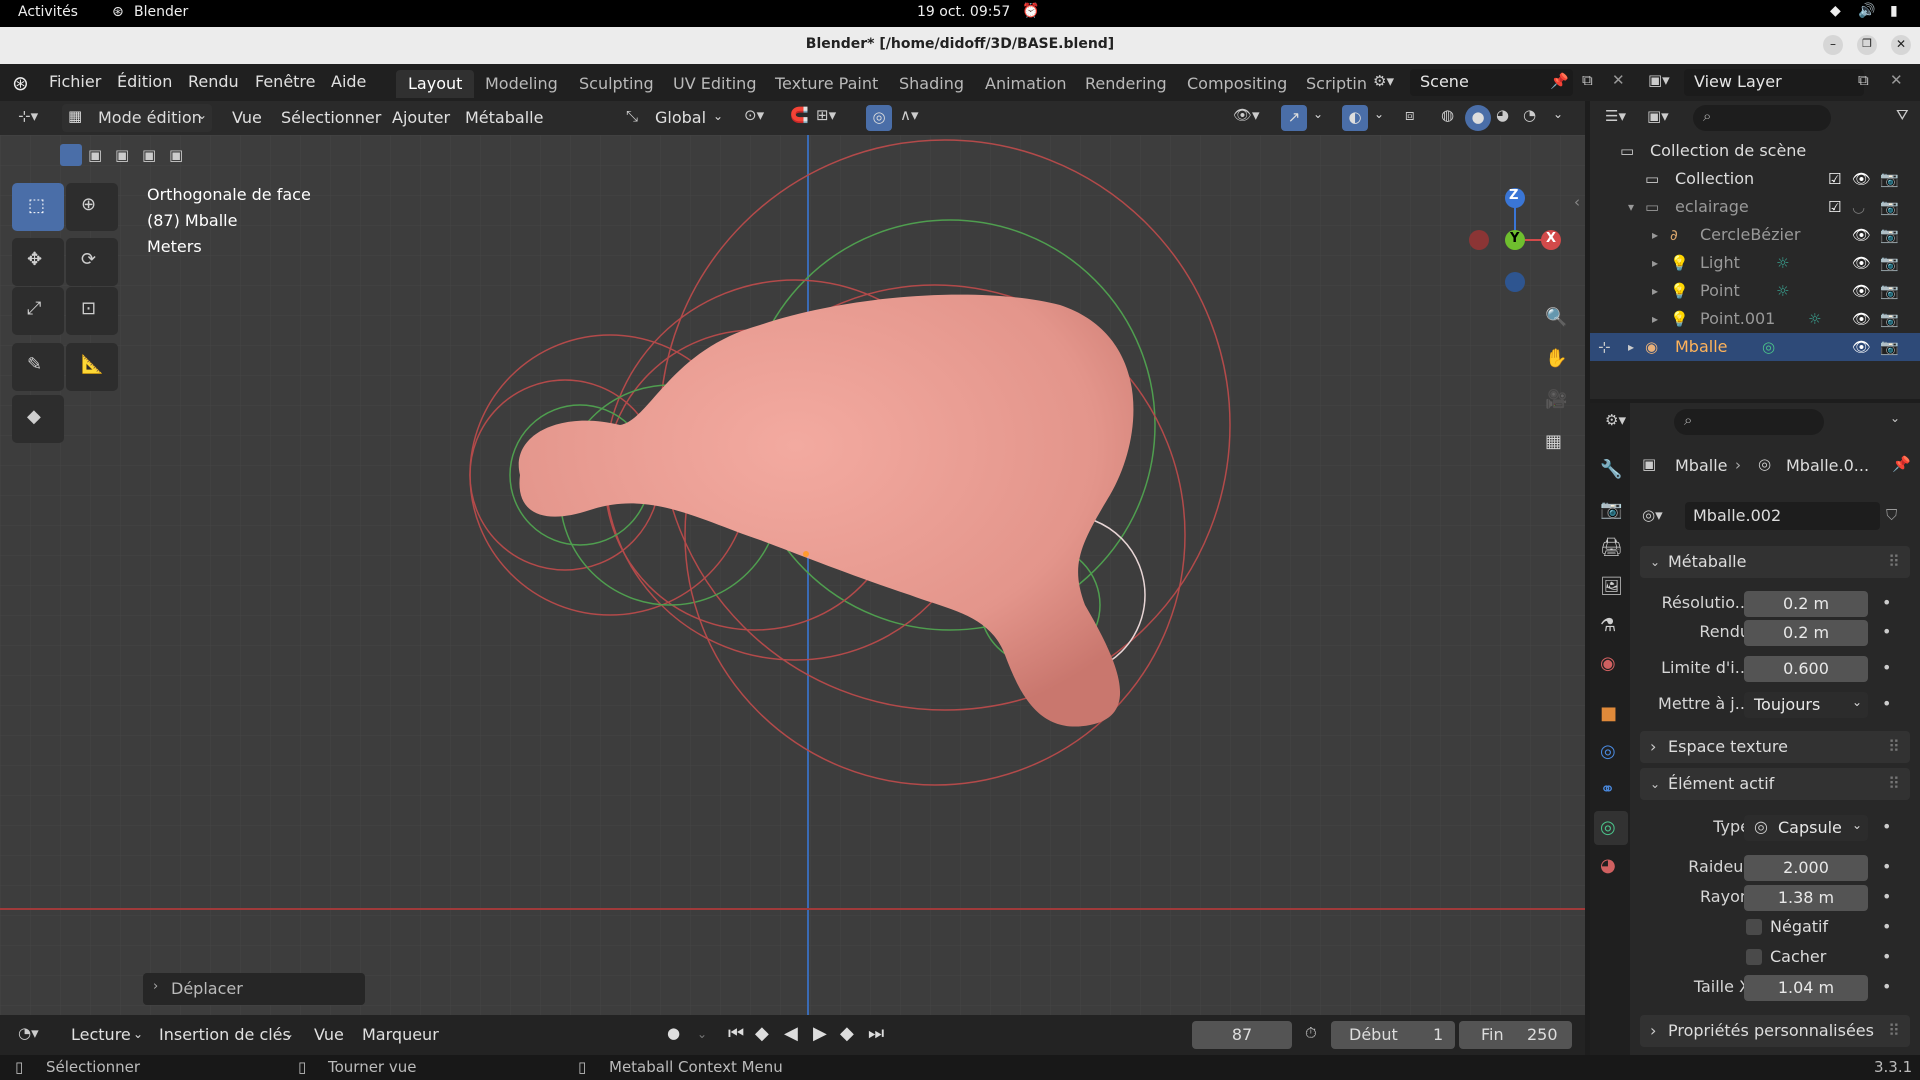 This screenshot has height=1080, width=1920. I want to click on outliner-search-input: ⌕, so click(1762, 118).